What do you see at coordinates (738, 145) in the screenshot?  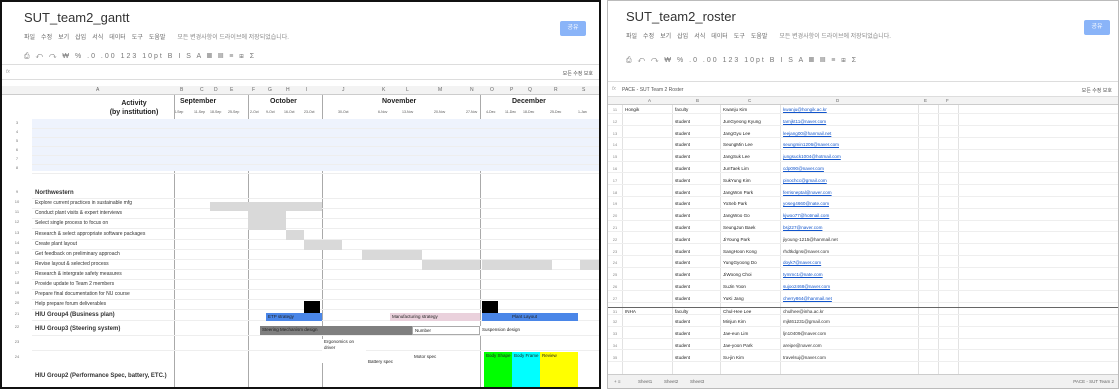 I see `name-cell: SeungMin Lee` at bounding box center [738, 145].